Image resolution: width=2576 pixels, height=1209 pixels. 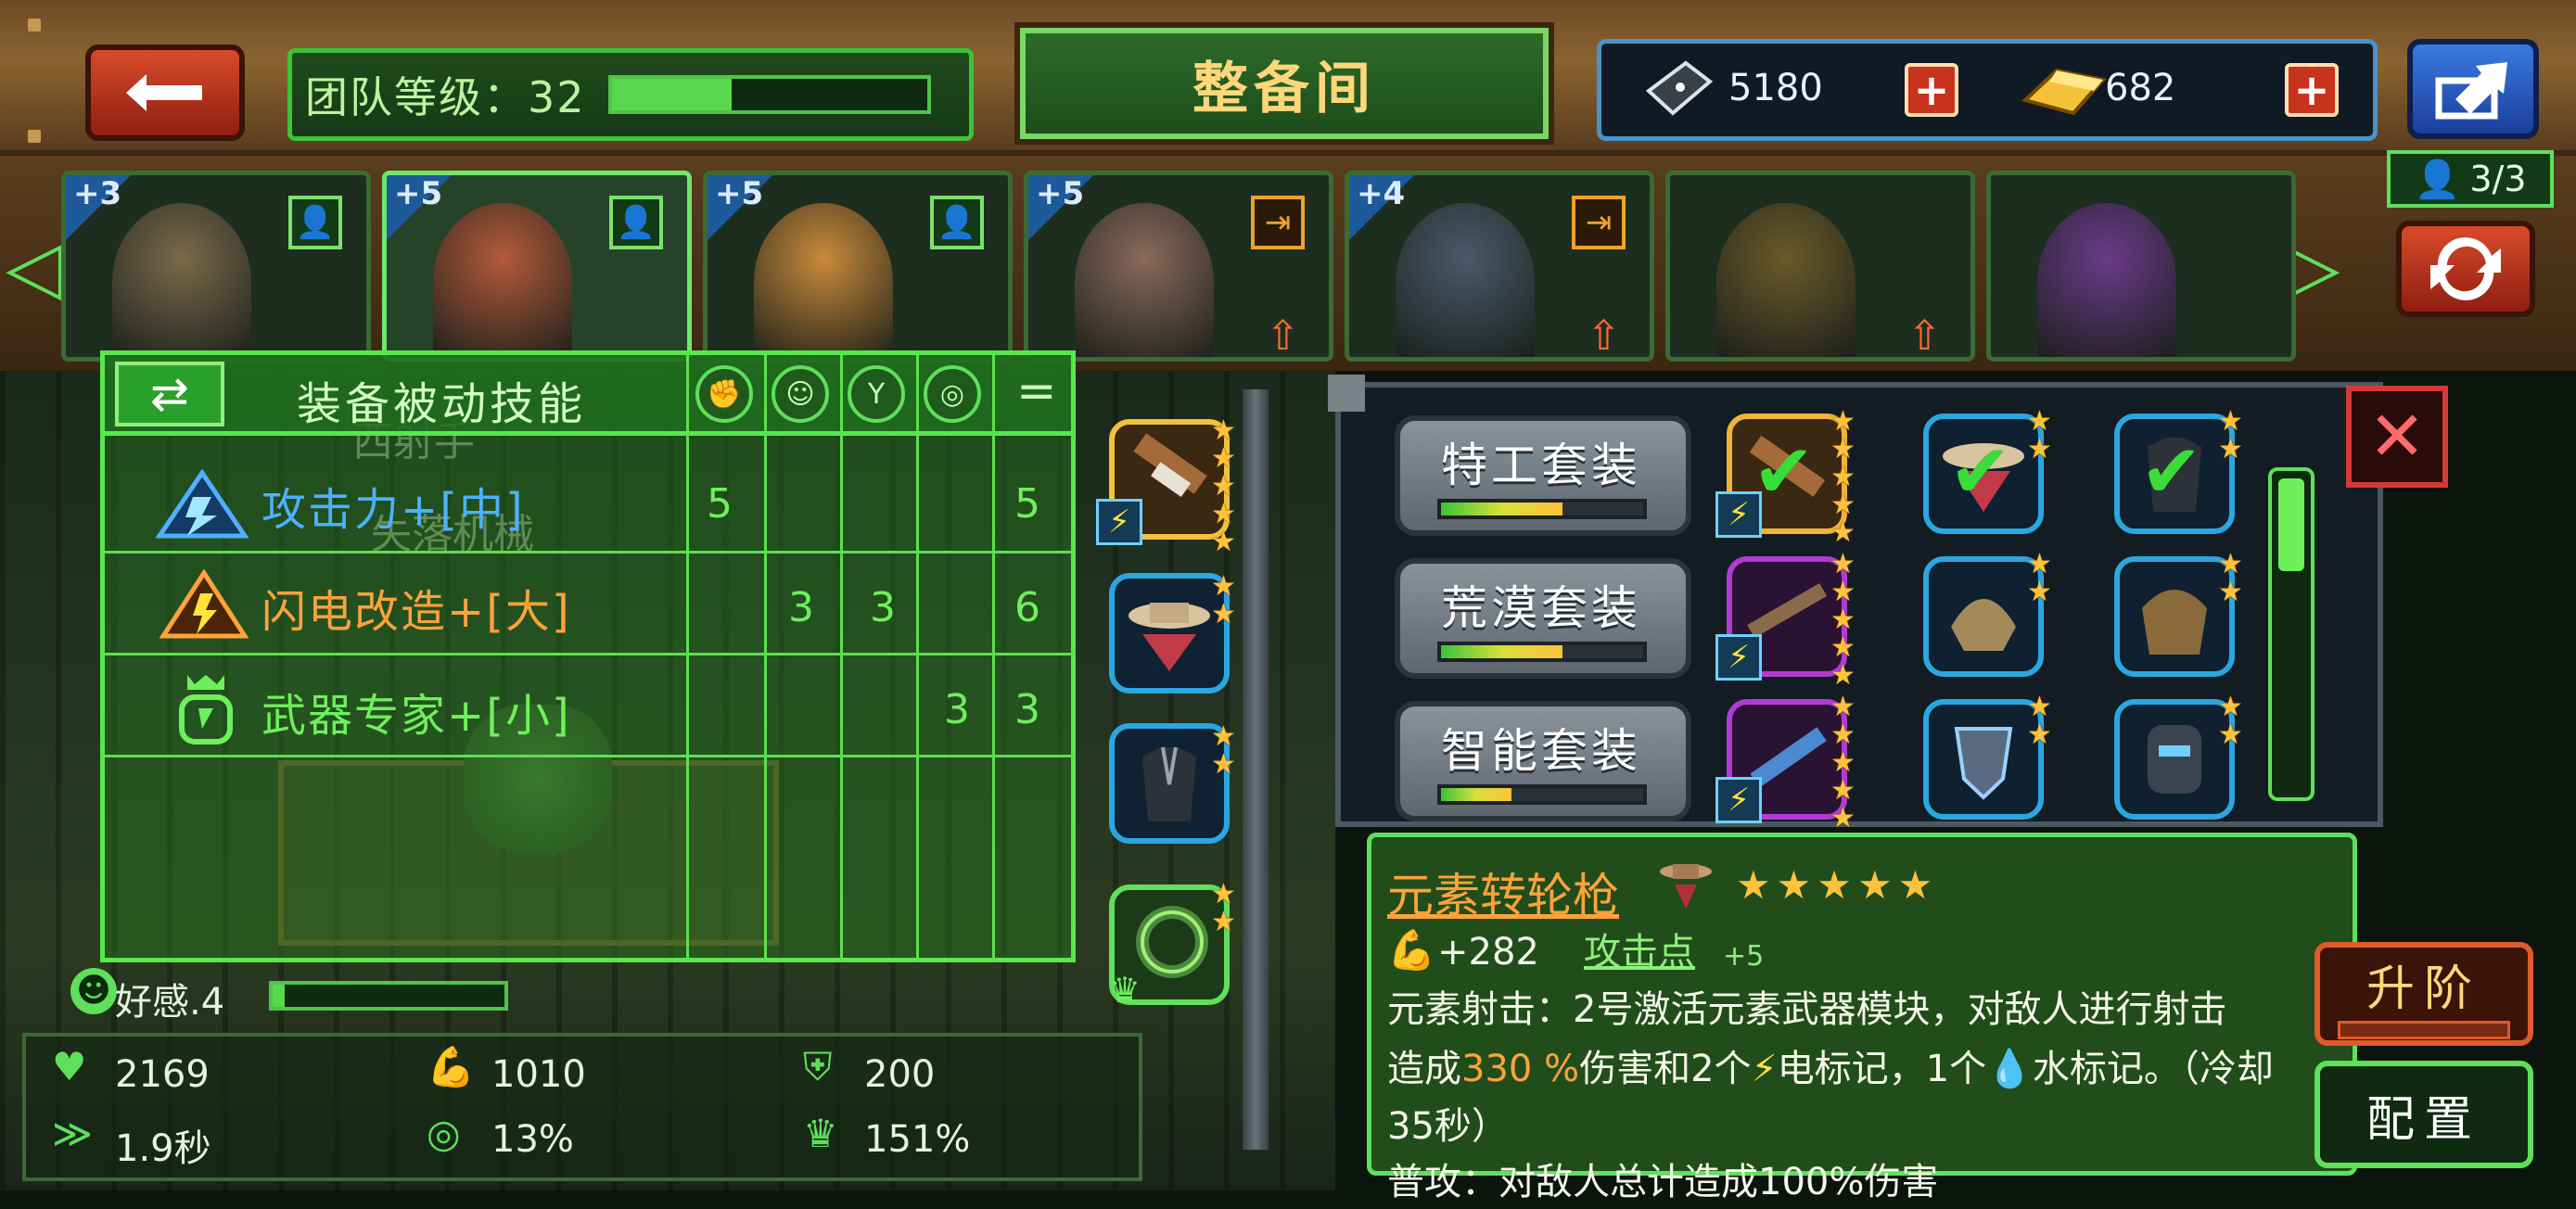 I want to click on upgrade-progress, so click(x=2424, y=1029).